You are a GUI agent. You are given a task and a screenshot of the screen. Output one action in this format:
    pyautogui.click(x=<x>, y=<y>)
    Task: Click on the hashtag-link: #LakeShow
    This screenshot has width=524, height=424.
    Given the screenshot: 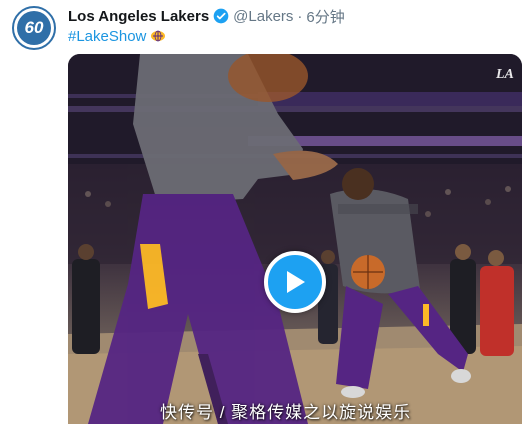 What is the action you would take?
    pyautogui.click(x=107, y=36)
    